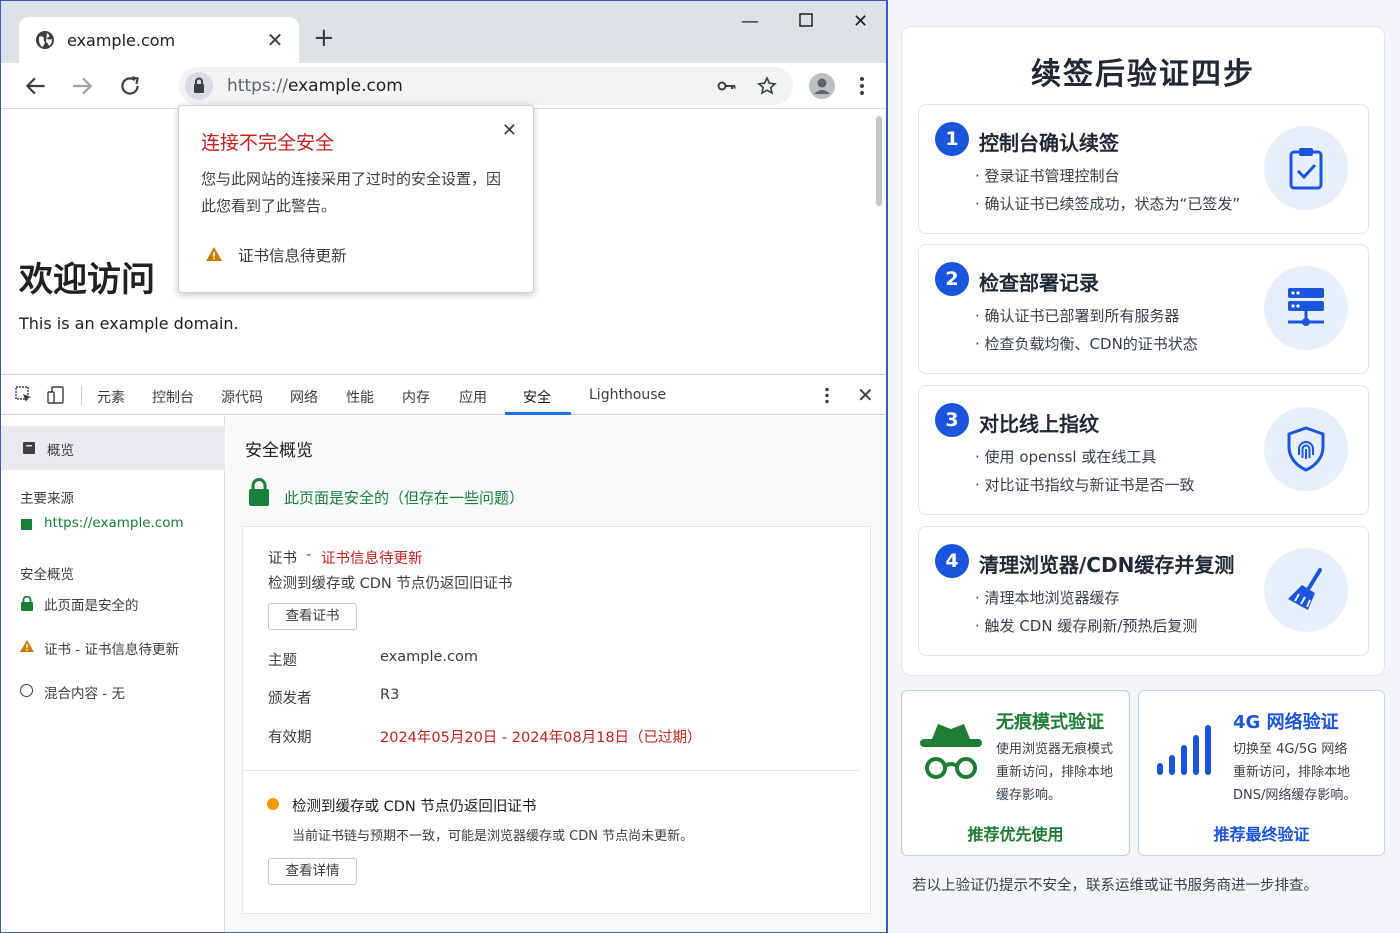  What do you see at coordinates (1047, 176) in the screenshot?
I see `step-bullet: · 登录证书管理控制台` at bounding box center [1047, 176].